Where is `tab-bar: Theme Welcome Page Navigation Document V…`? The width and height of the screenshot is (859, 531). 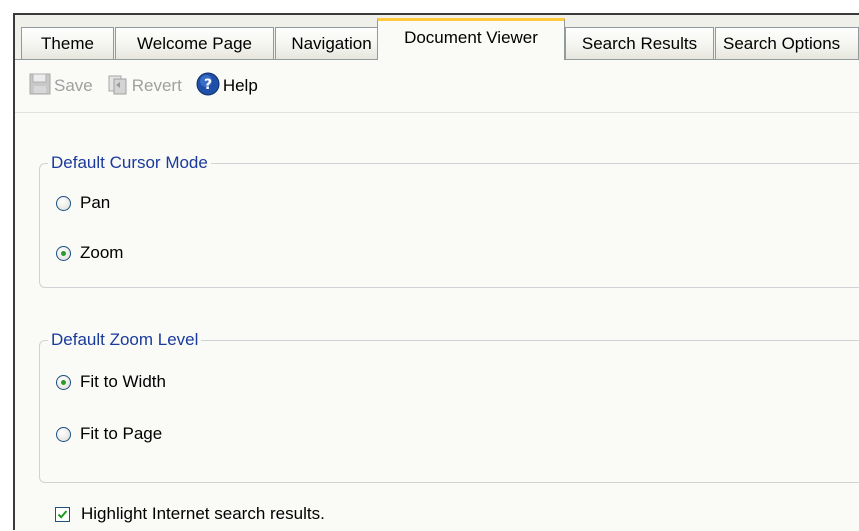 tab-bar: Theme Welcome Page Navigation Document V… is located at coordinates (437, 37).